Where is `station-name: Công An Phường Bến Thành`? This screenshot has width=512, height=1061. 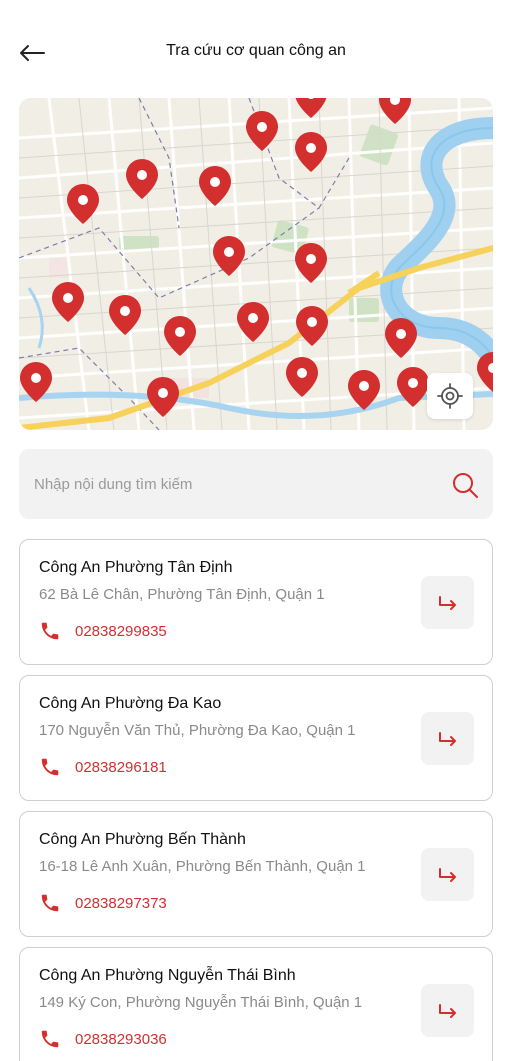 station-name: Công An Phường Bến Thành is located at coordinates (142, 839).